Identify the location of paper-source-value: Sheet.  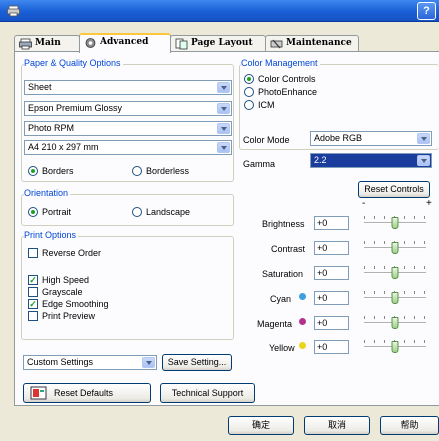
(40, 87).